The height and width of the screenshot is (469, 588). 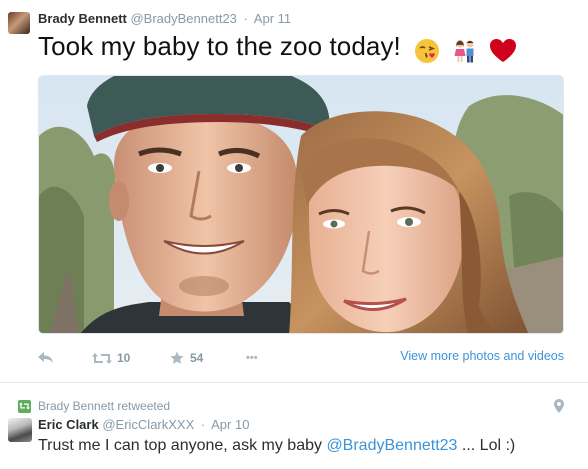 I want to click on couple-emoji, so click(x=464, y=51).